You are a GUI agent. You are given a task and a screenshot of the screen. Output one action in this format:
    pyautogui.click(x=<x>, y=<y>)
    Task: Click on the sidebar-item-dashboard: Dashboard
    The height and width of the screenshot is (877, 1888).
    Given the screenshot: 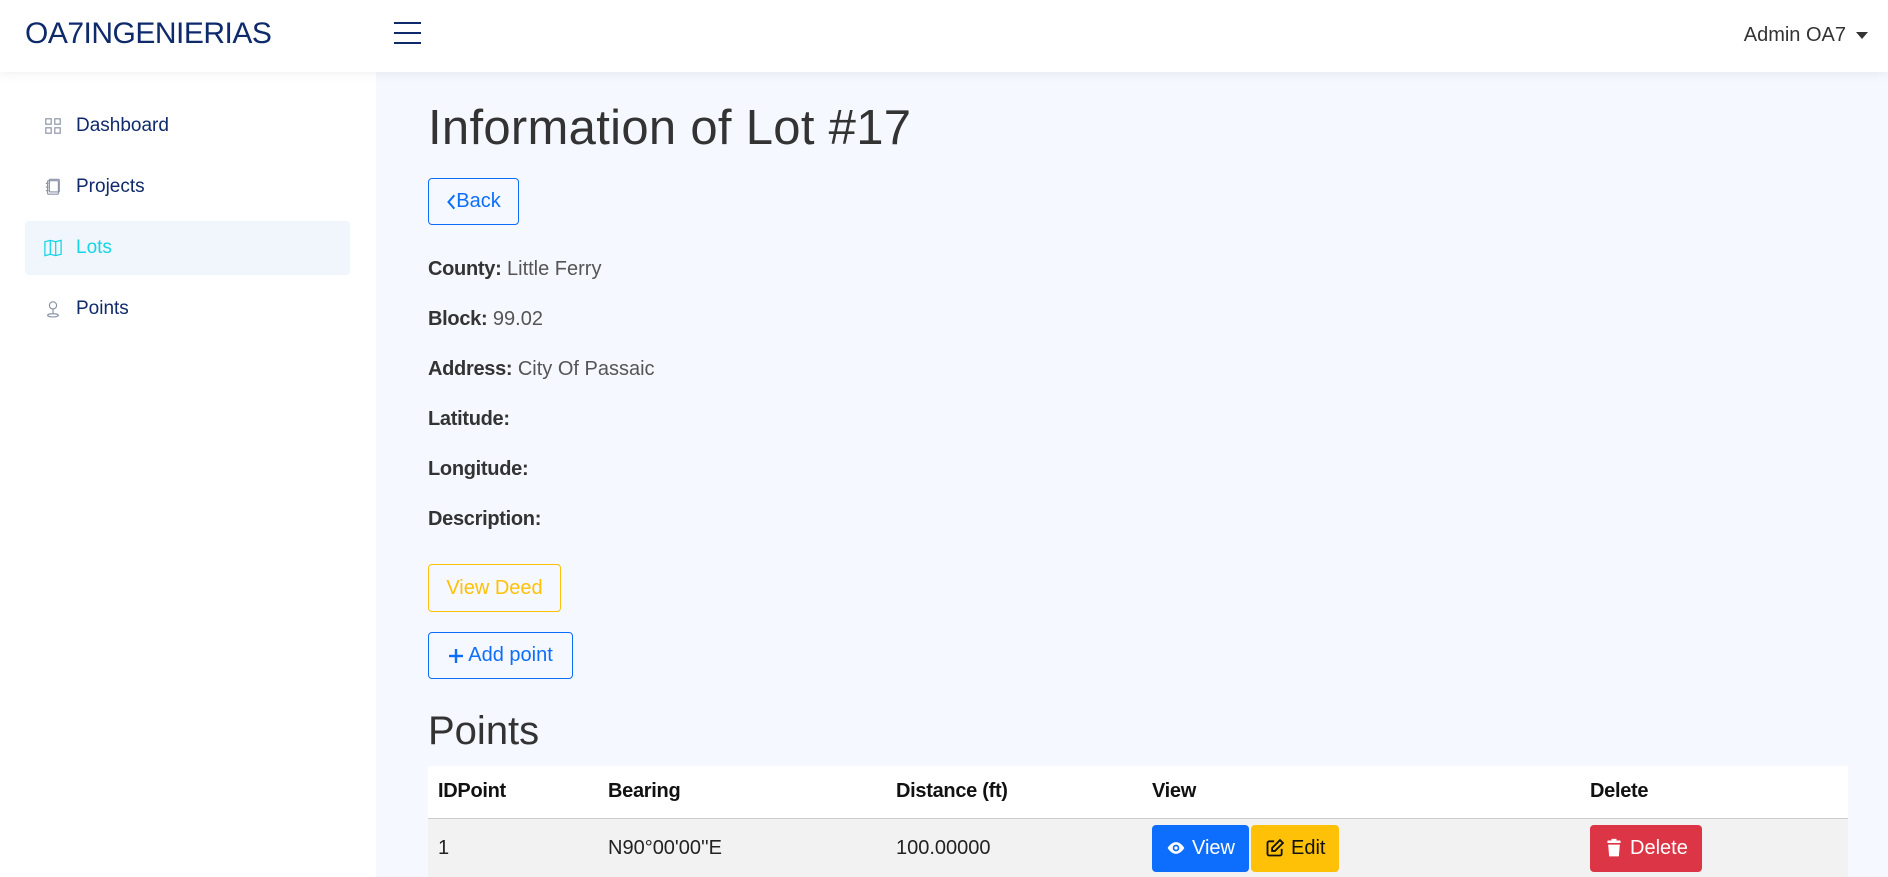 What is the action you would take?
    pyautogui.click(x=187, y=126)
    